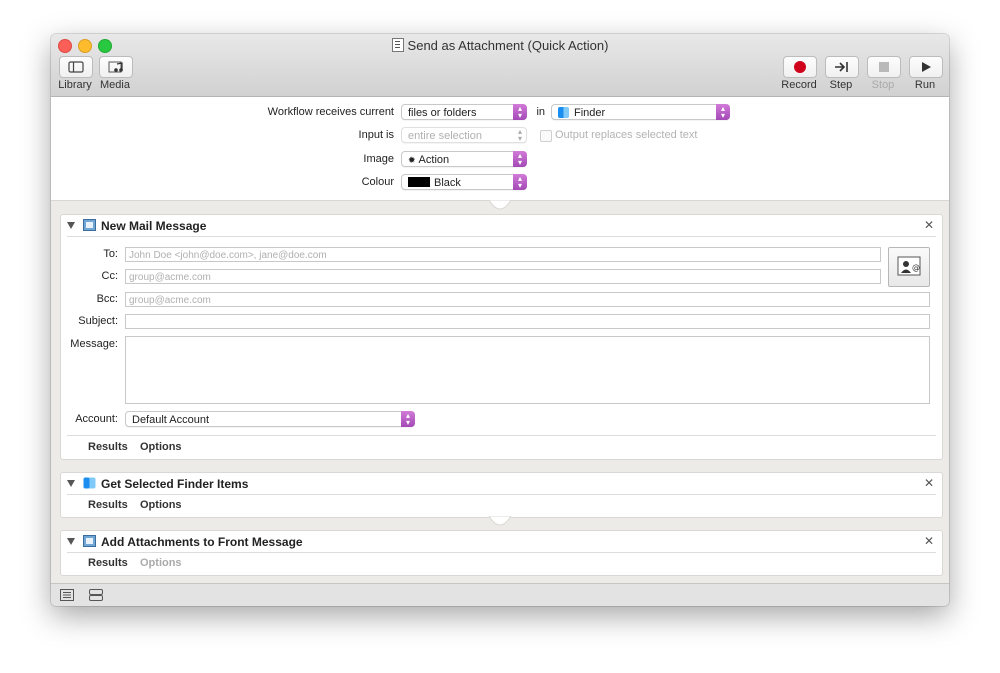  I want to click on library-button, so click(76, 67).